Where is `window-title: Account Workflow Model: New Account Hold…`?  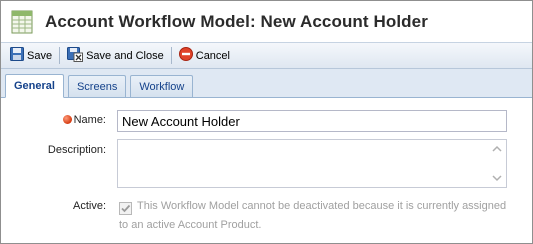 window-title: Account Workflow Model: New Account Hold… is located at coordinates (236, 21).